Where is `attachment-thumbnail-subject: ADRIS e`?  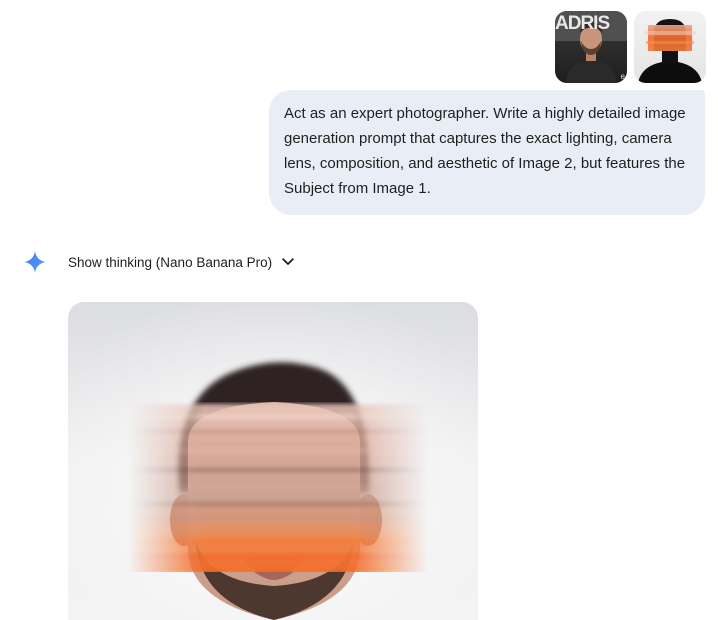 attachment-thumbnail-subject: ADRIS e is located at coordinates (591, 47).